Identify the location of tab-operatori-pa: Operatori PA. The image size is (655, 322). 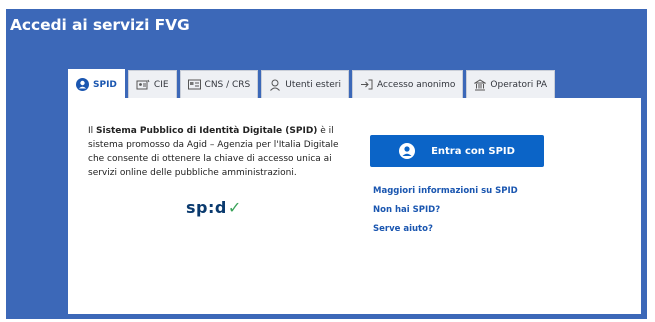
(511, 84).